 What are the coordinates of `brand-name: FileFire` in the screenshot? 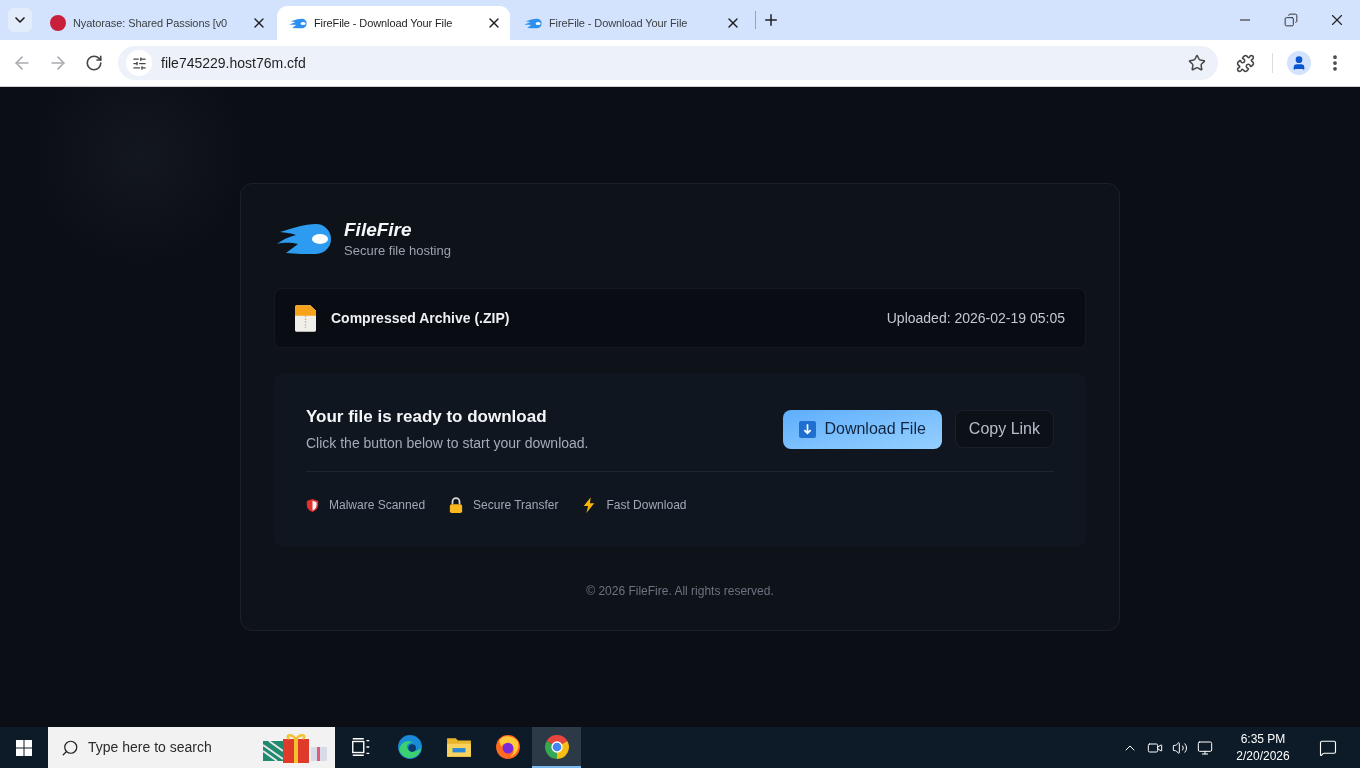 It's located at (378, 230).